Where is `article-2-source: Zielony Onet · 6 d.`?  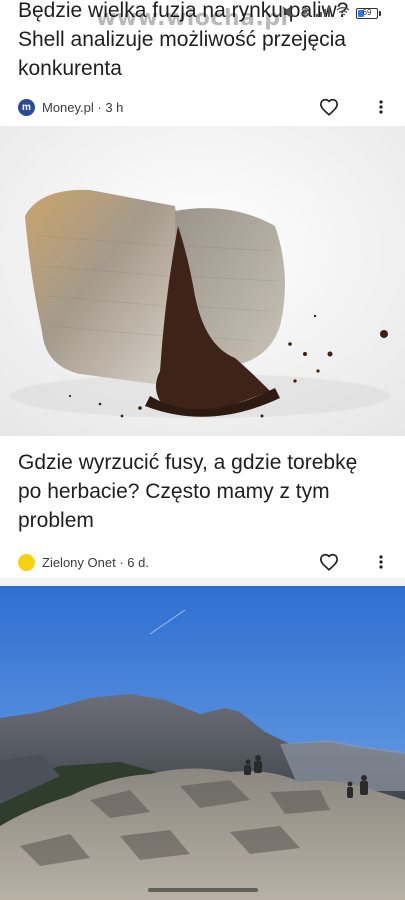 article-2-source: Zielony Onet · 6 d. is located at coordinates (95, 562).